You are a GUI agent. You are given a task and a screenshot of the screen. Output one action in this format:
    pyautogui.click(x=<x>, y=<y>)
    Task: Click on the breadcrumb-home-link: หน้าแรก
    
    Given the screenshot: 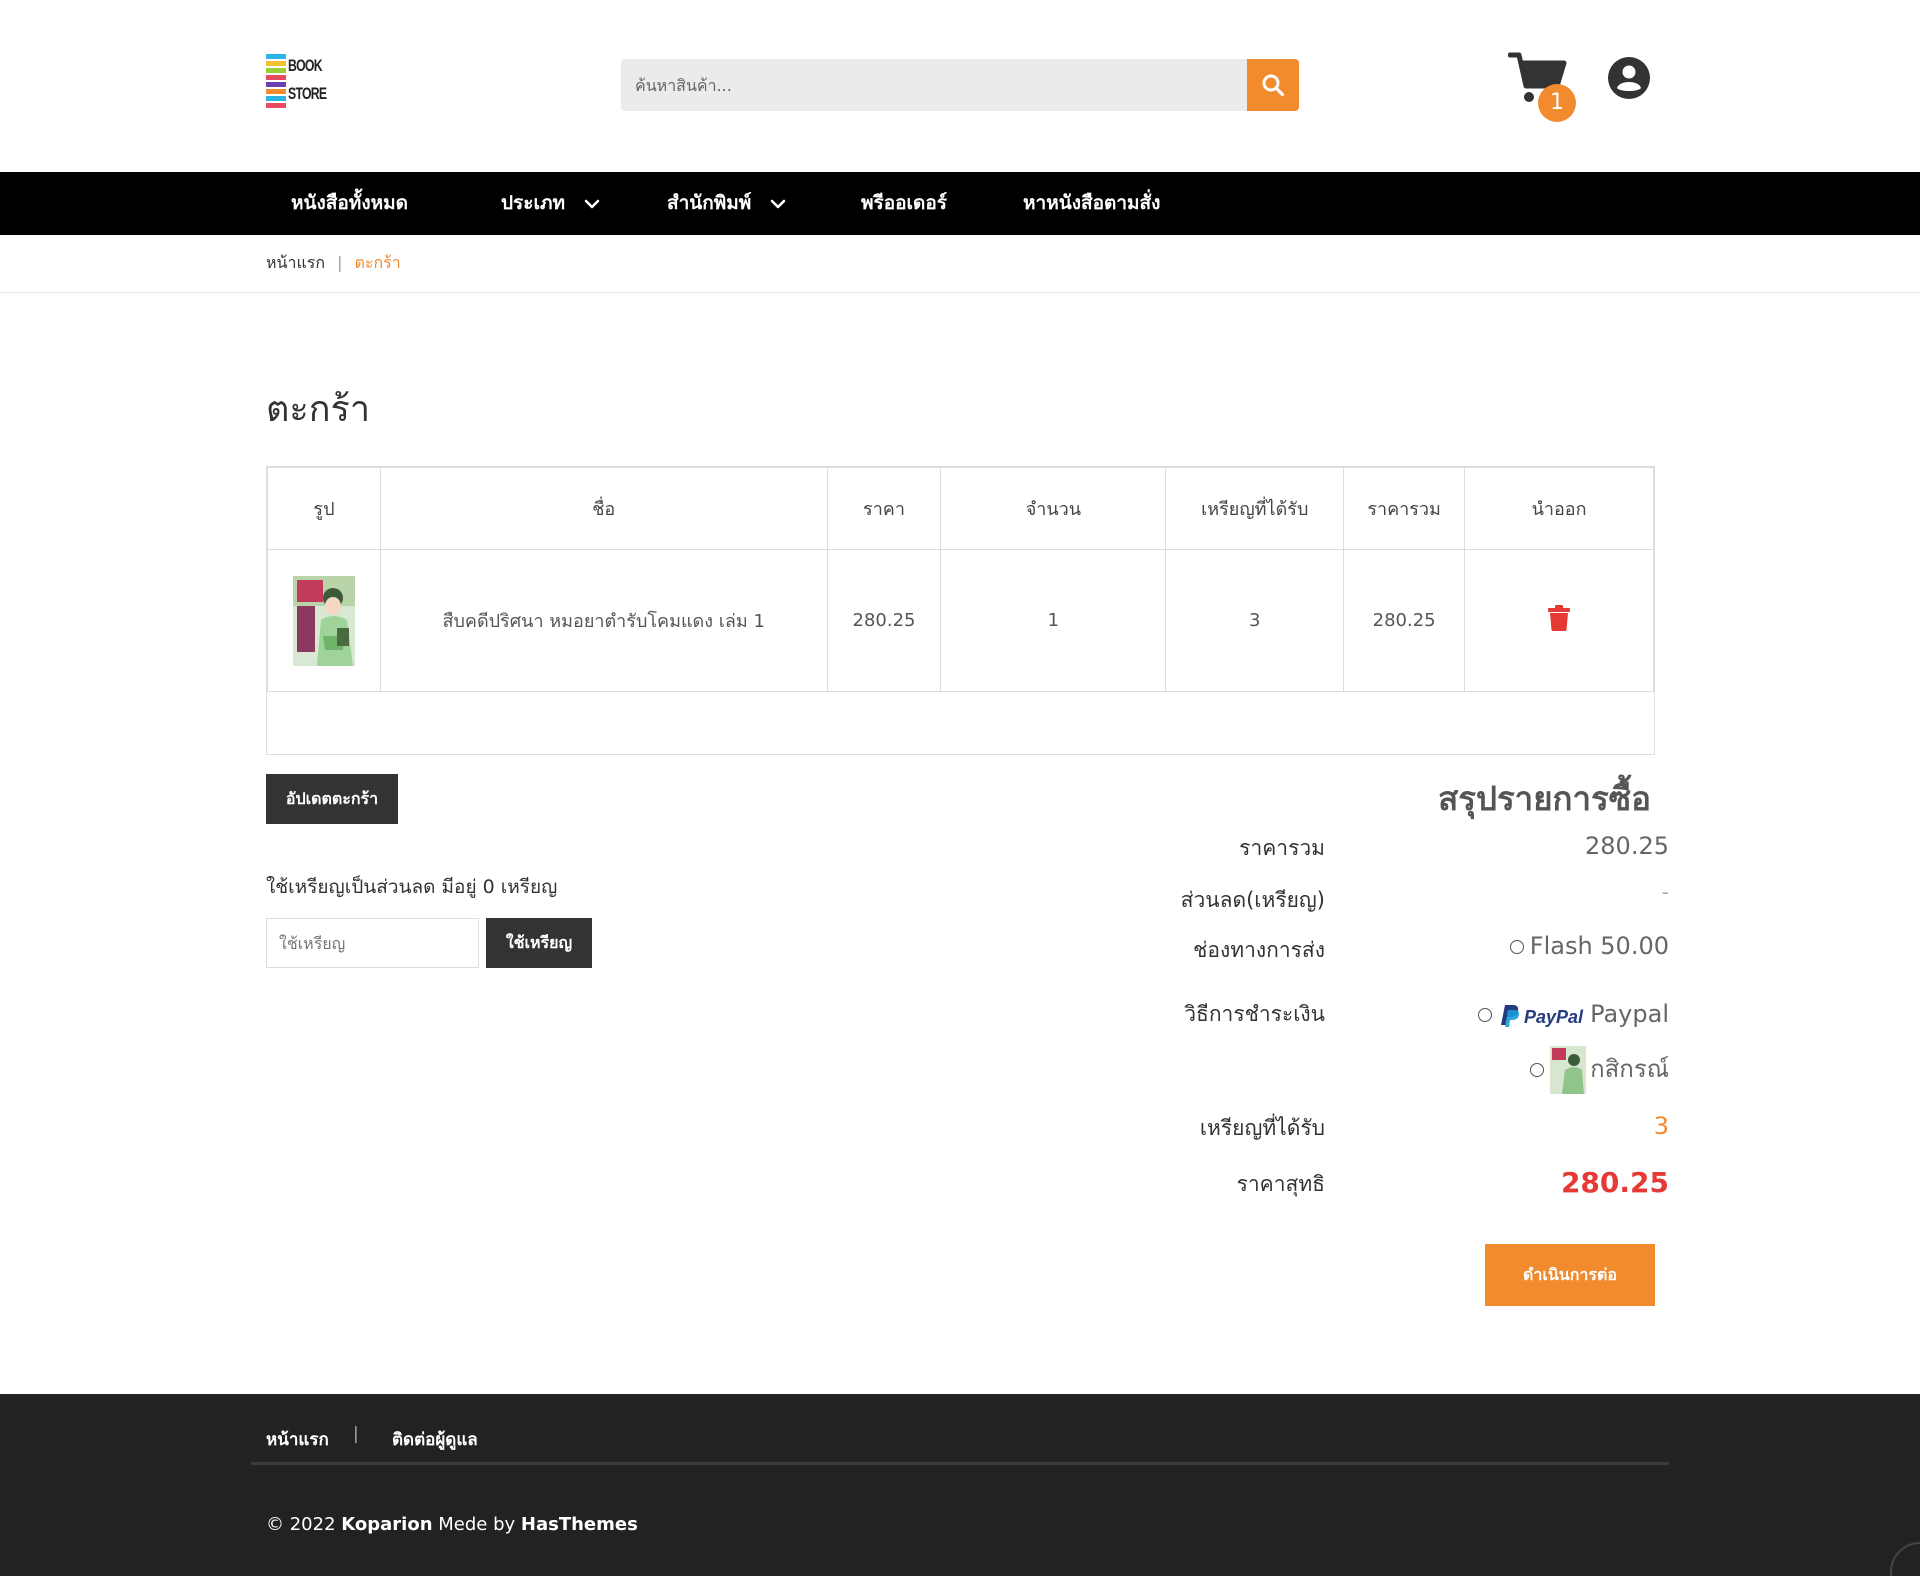 What is the action you would take?
    pyautogui.click(x=295, y=262)
    